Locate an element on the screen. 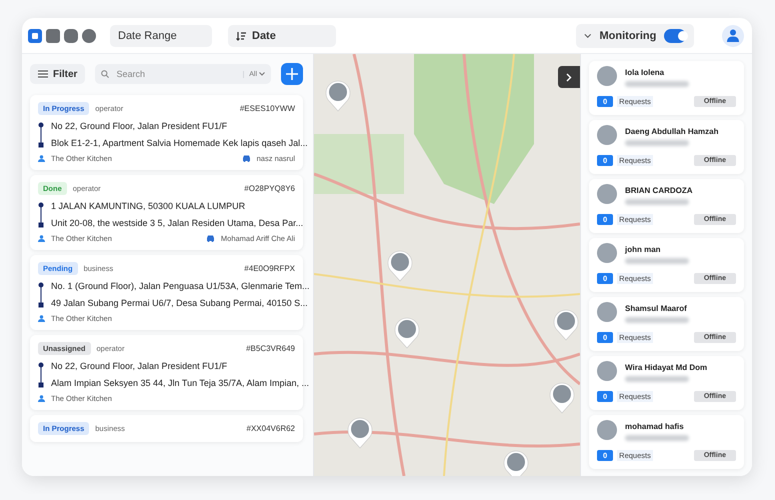  order-id: #XX04V6R62 is located at coordinates (270, 428).